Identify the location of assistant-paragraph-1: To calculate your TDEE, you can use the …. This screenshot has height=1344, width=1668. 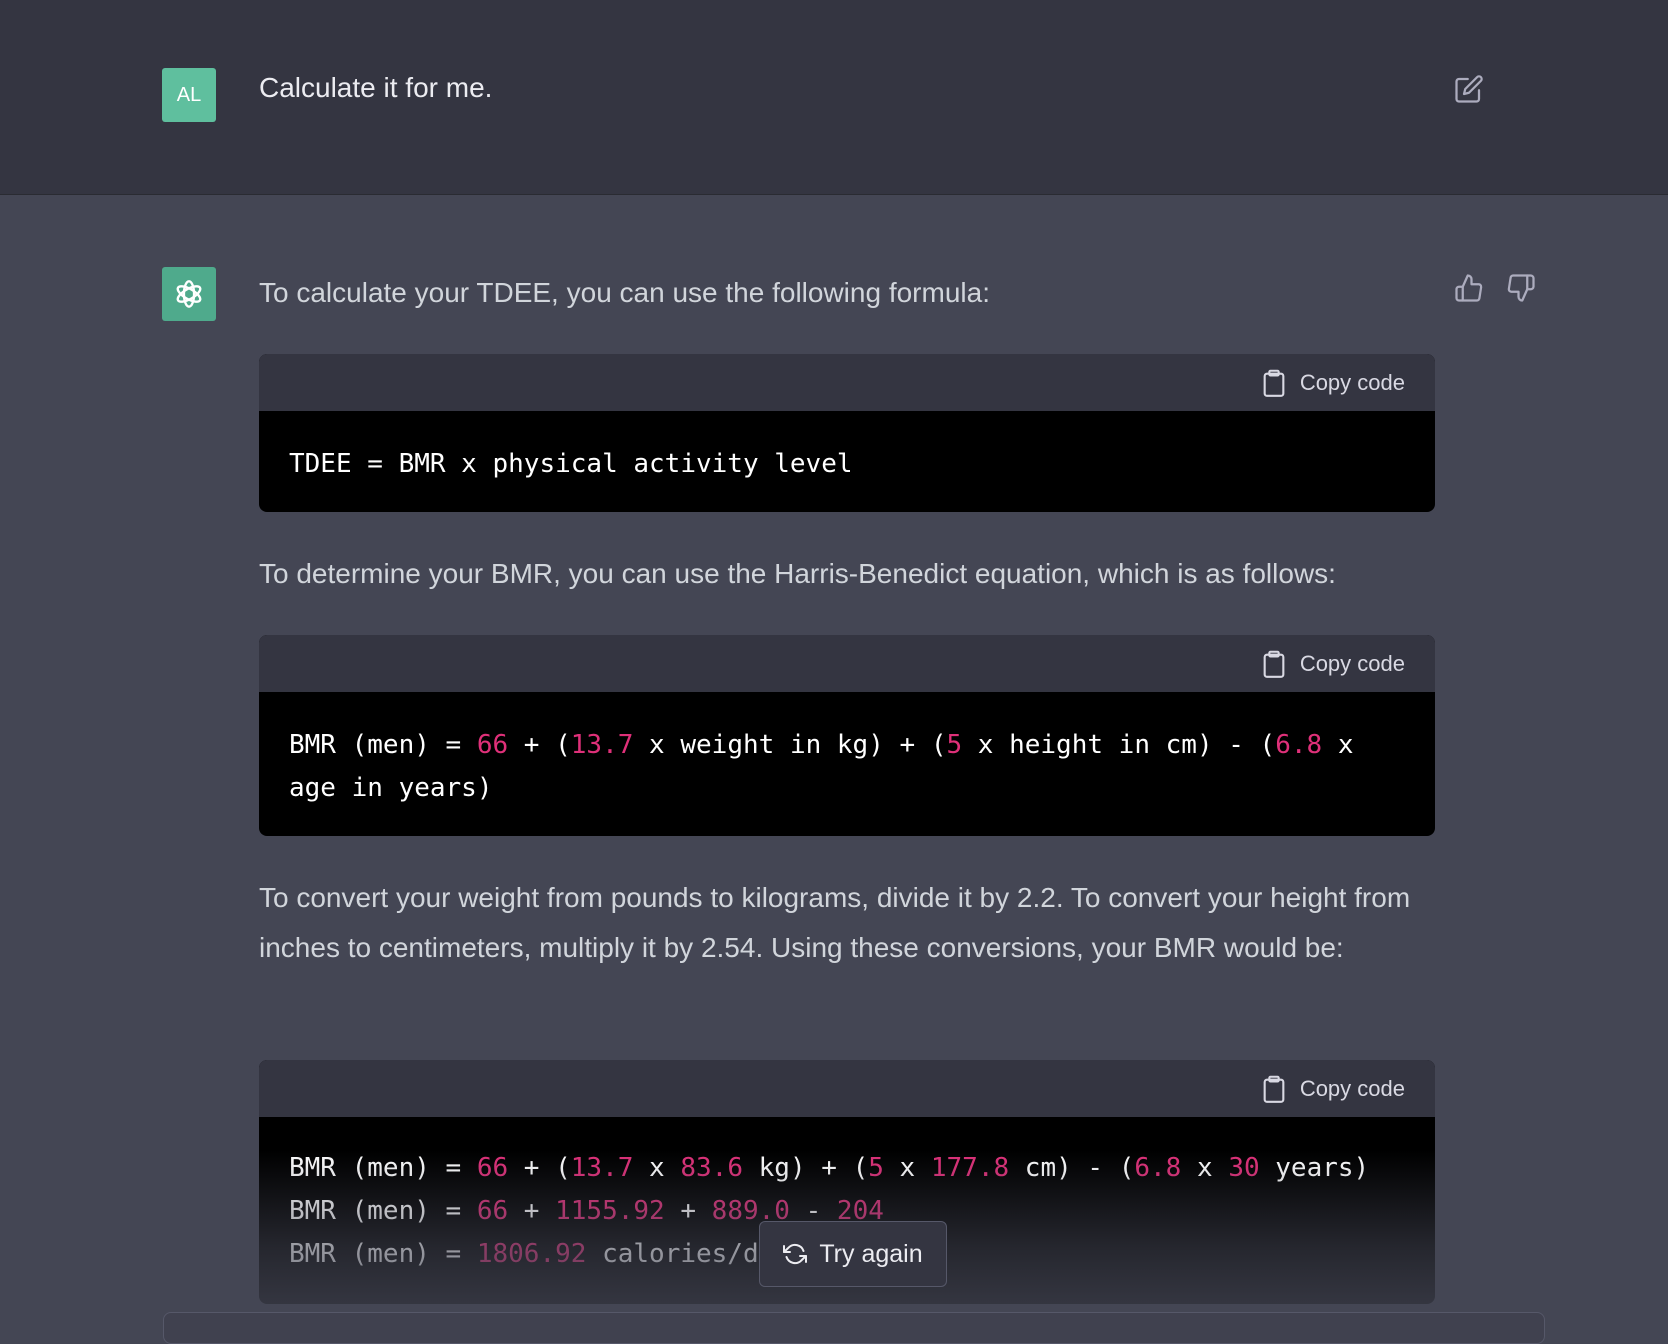
(624, 292).